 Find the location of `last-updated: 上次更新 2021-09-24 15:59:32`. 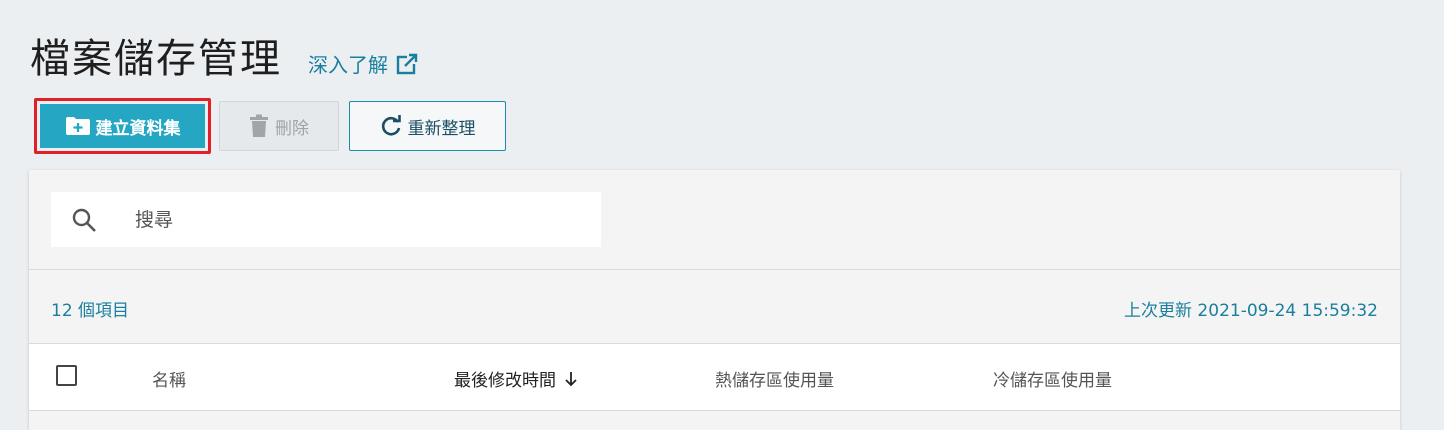

last-updated: 上次更新 2021-09-24 15:59:32 is located at coordinates (1251, 311).